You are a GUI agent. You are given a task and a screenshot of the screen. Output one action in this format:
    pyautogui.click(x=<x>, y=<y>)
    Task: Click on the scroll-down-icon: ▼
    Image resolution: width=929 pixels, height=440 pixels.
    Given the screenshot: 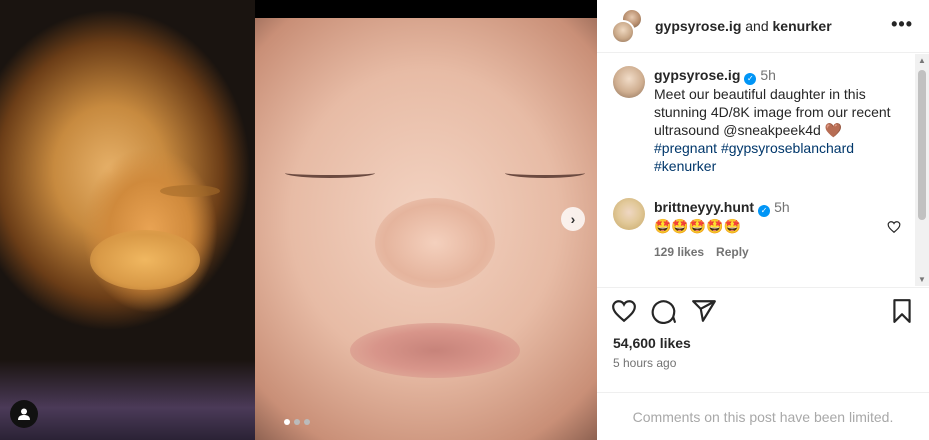 What is the action you would take?
    pyautogui.click(x=922, y=279)
    